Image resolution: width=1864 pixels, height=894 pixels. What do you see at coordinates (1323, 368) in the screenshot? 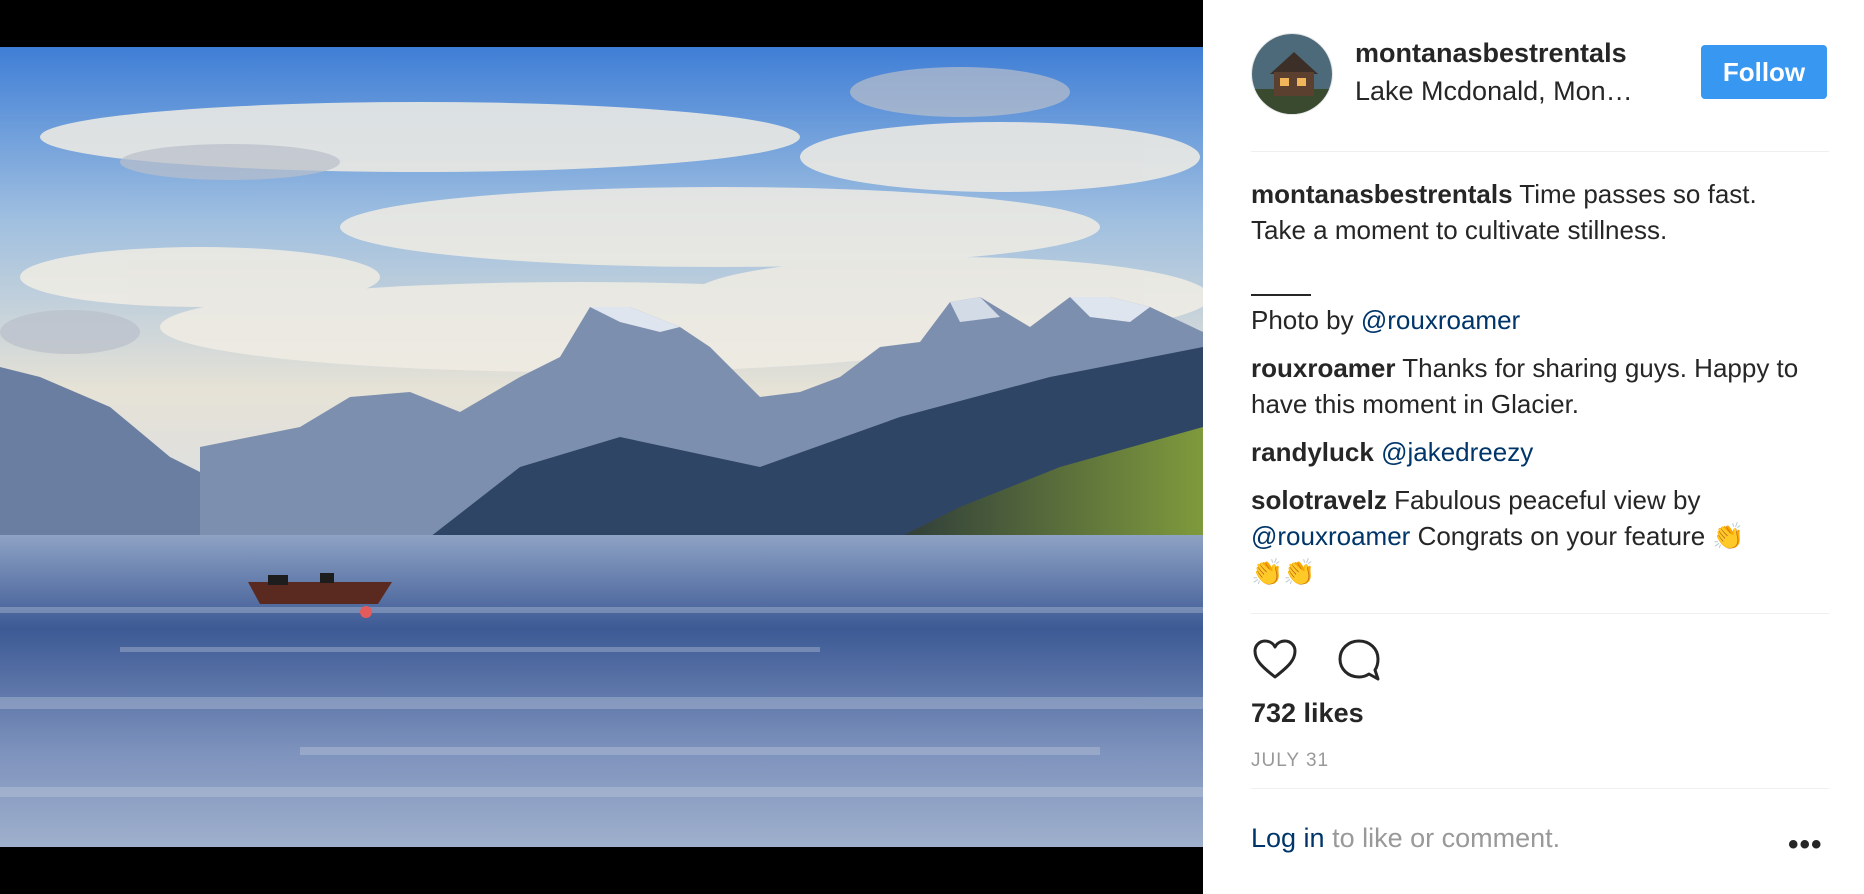
I see `comment-username: rouxroamer` at bounding box center [1323, 368].